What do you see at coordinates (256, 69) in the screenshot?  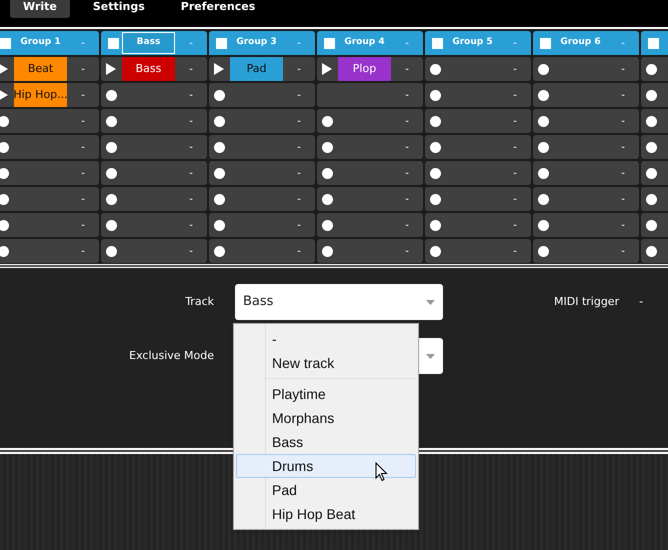 I see `clip-label: Pad` at bounding box center [256, 69].